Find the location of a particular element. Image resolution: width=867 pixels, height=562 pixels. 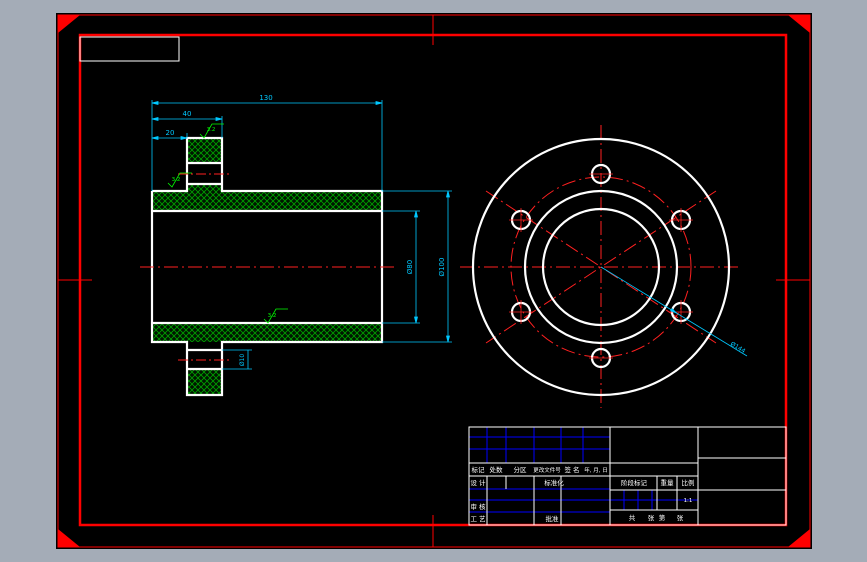

dim-outer-diameter: Ø100 is located at coordinates (442, 267).